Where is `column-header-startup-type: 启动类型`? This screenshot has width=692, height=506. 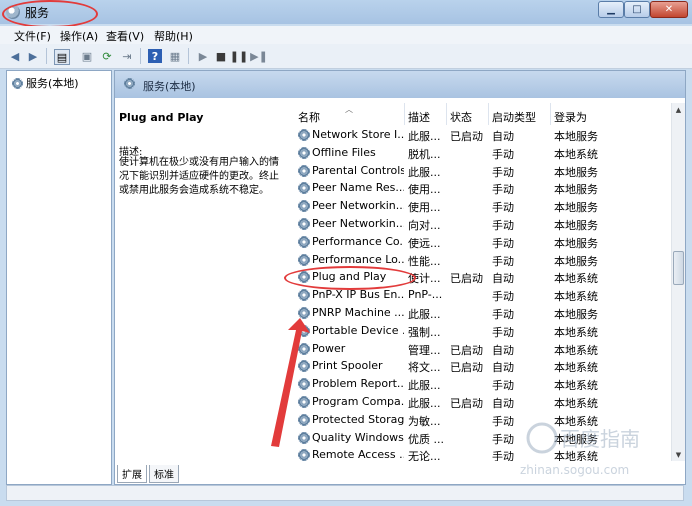
column-header-startup-type: 启动类型 is located at coordinates (520, 114).